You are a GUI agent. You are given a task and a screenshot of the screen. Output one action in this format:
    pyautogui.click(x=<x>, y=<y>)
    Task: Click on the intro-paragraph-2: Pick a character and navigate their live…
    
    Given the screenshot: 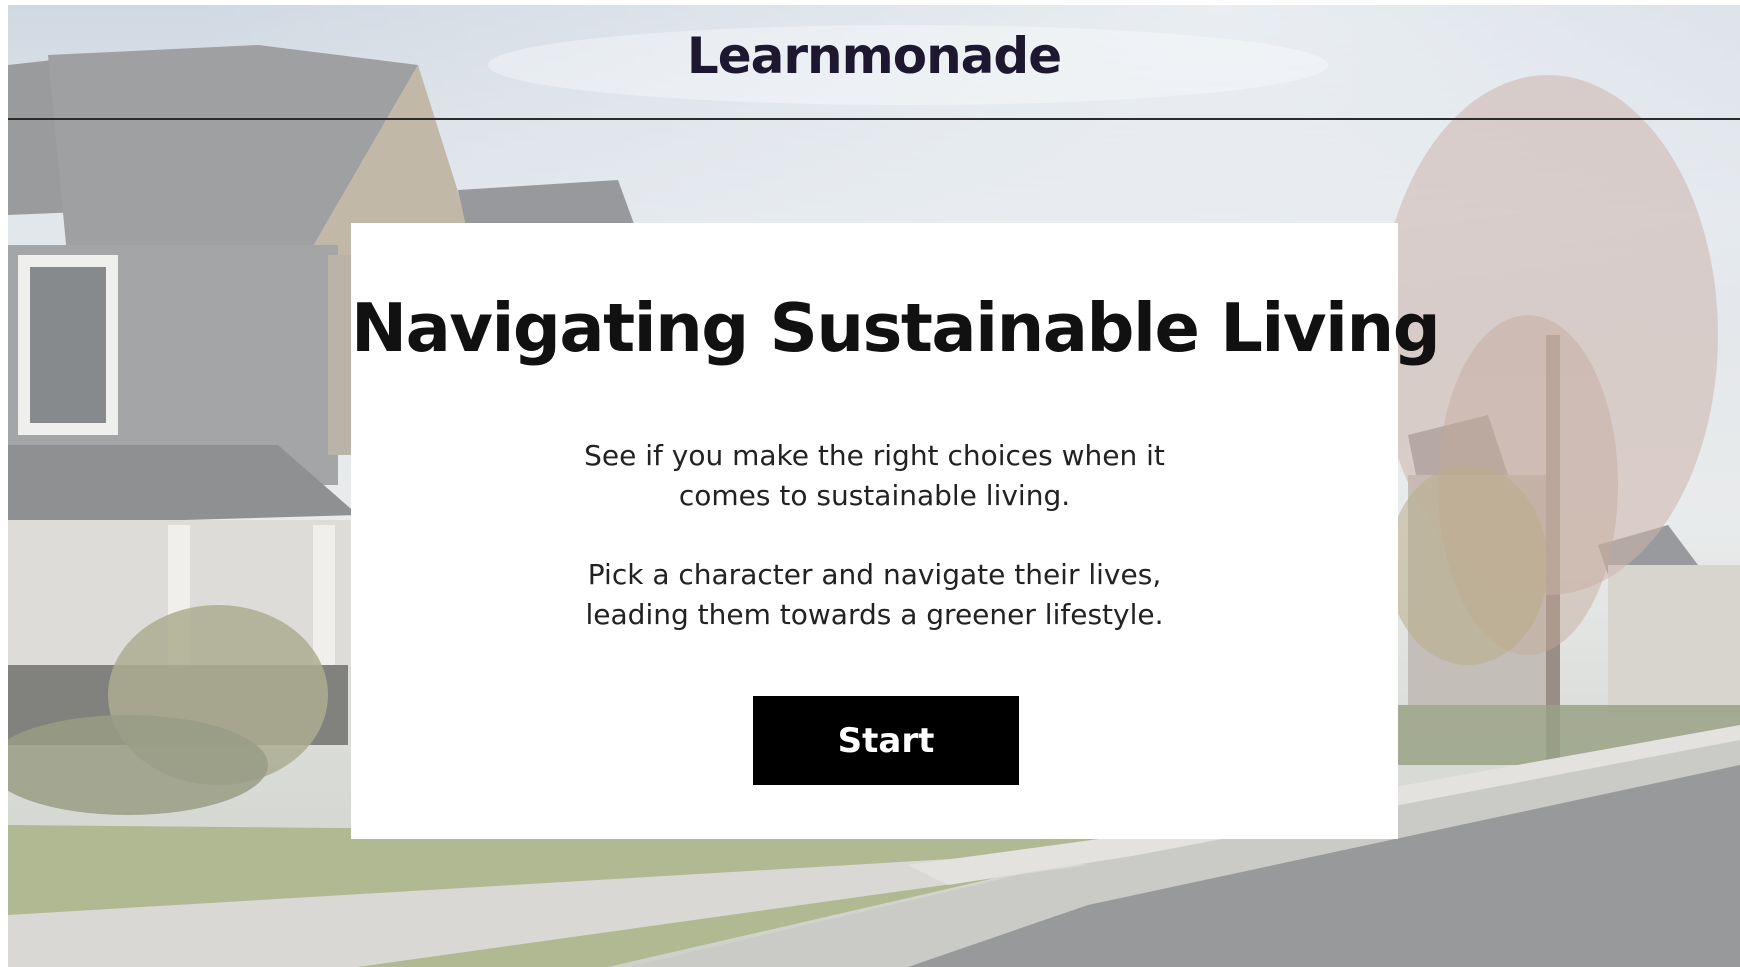 What is the action you would take?
    pyautogui.click(x=874, y=595)
    